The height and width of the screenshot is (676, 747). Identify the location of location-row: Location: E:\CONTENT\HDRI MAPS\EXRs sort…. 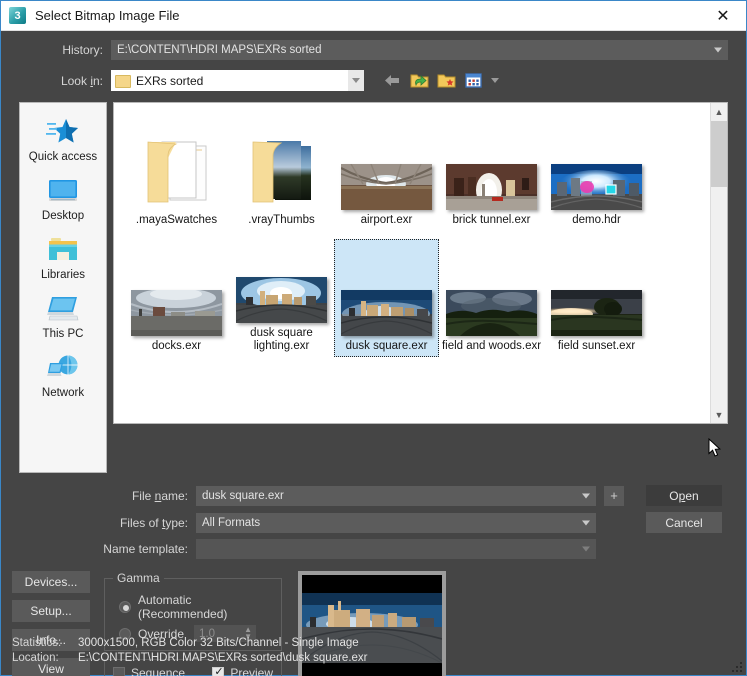
(379, 658).